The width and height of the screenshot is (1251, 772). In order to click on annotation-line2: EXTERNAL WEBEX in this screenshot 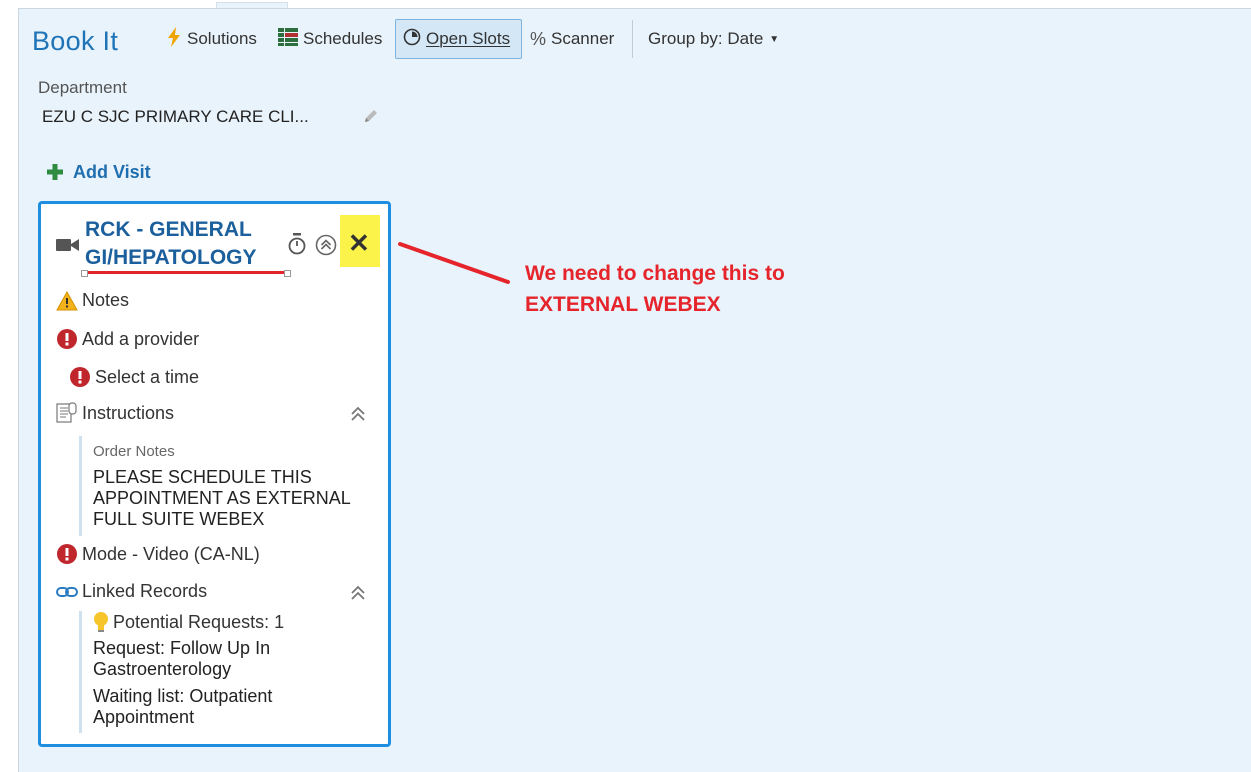, I will do `click(623, 304)`.